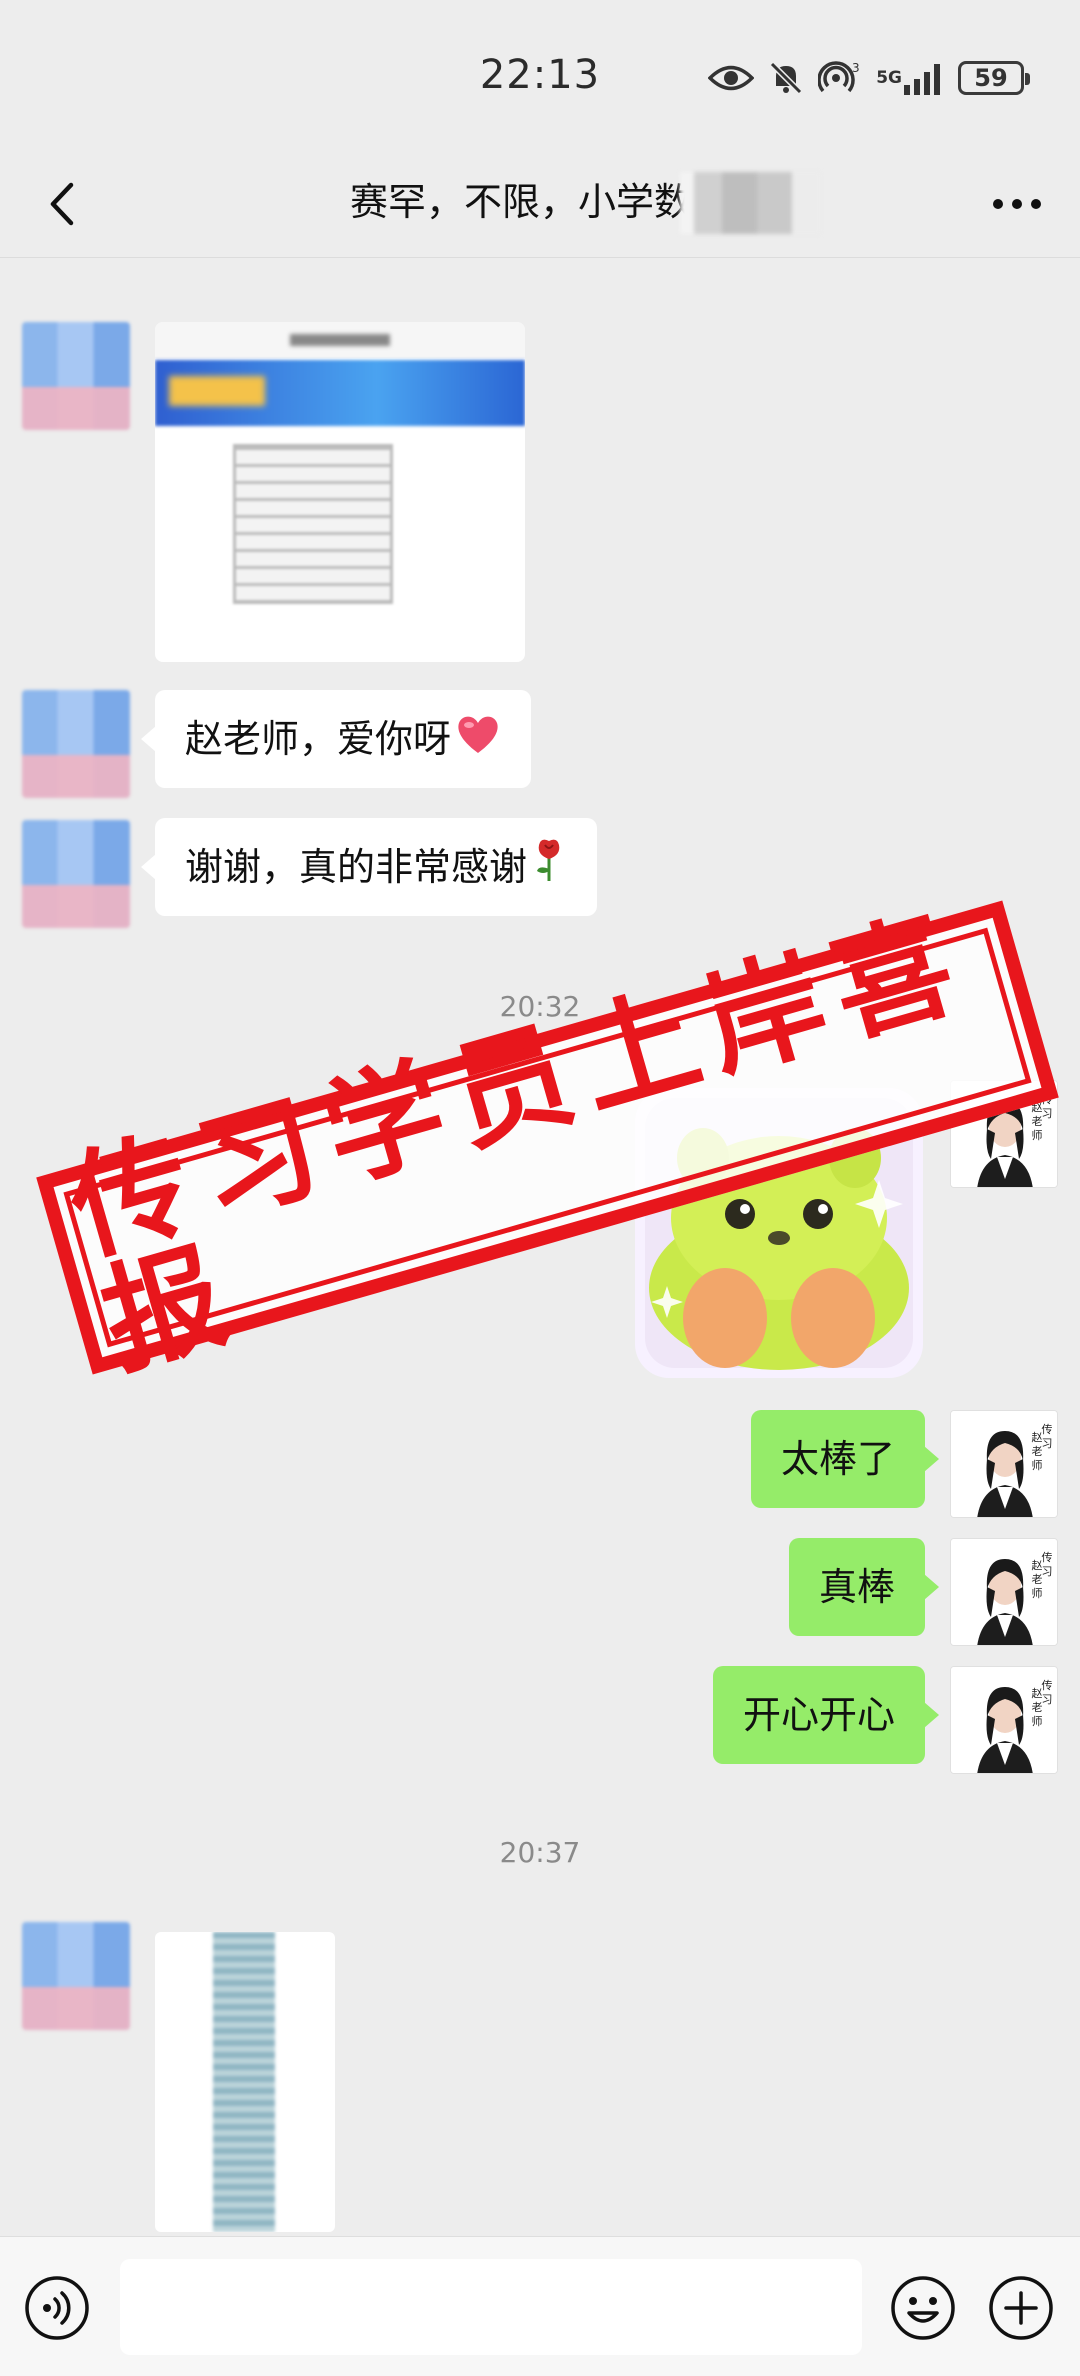 Image resolution: width=1080 pixels, height=2376 pixels. Describe the element at coordinates (818, 1715) in the screenshot. I see `message-text: 开心开心` at that location.